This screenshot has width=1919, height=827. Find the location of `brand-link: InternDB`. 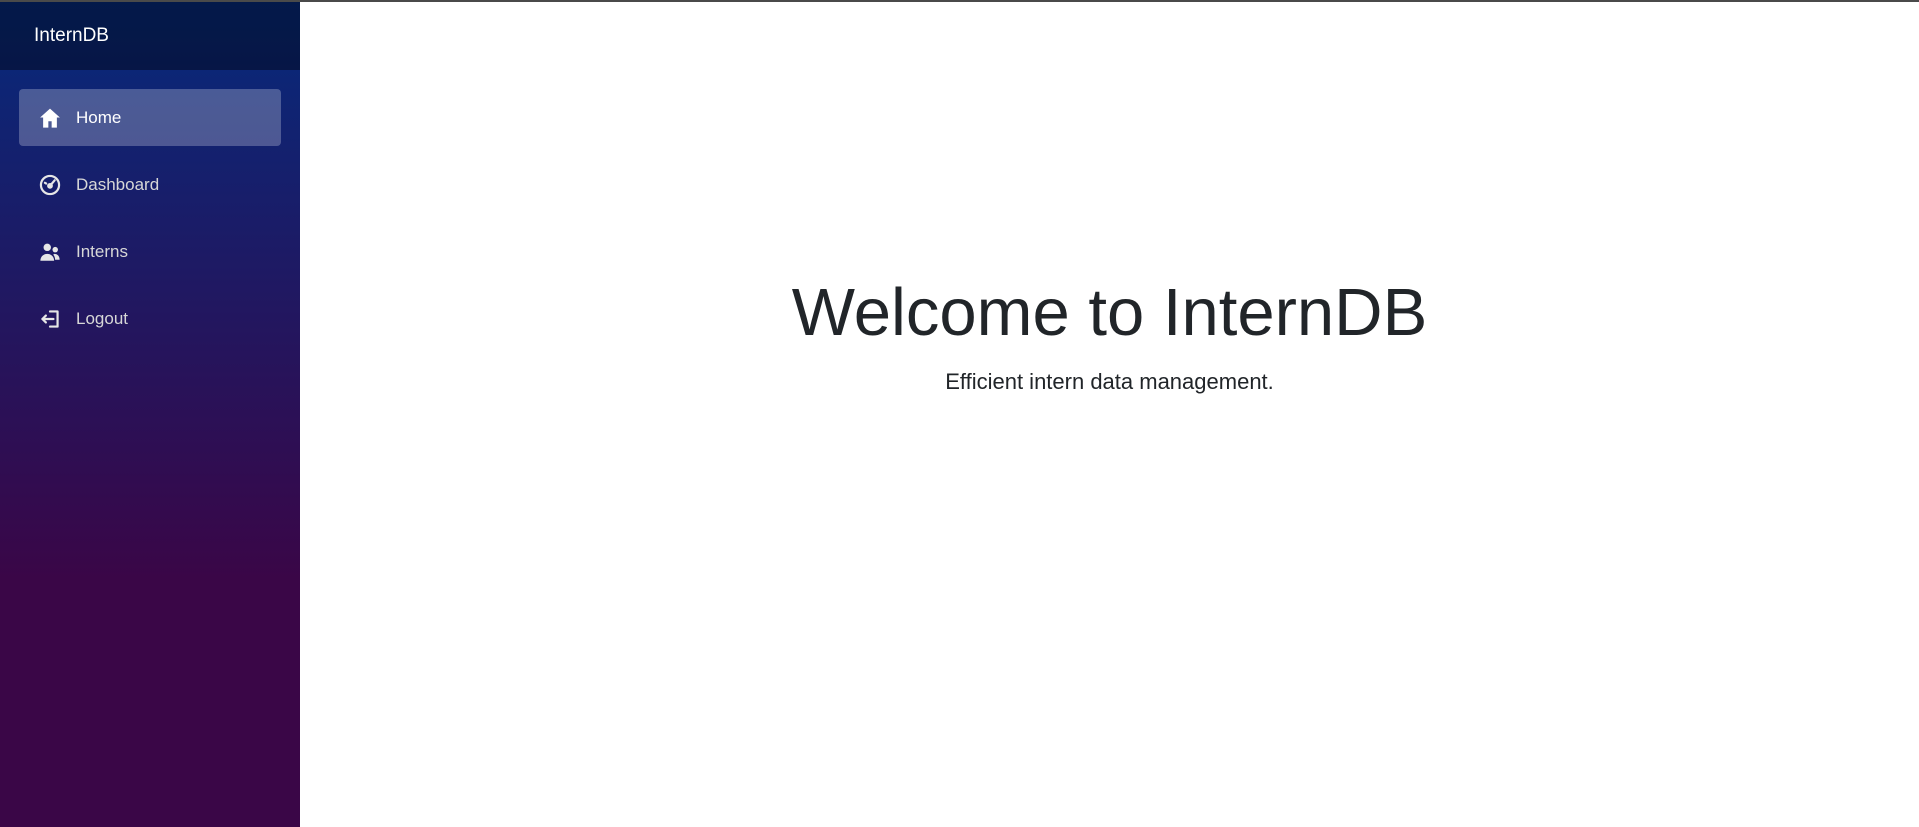

brand-link: InternDB is located at coordinates (71, 36).